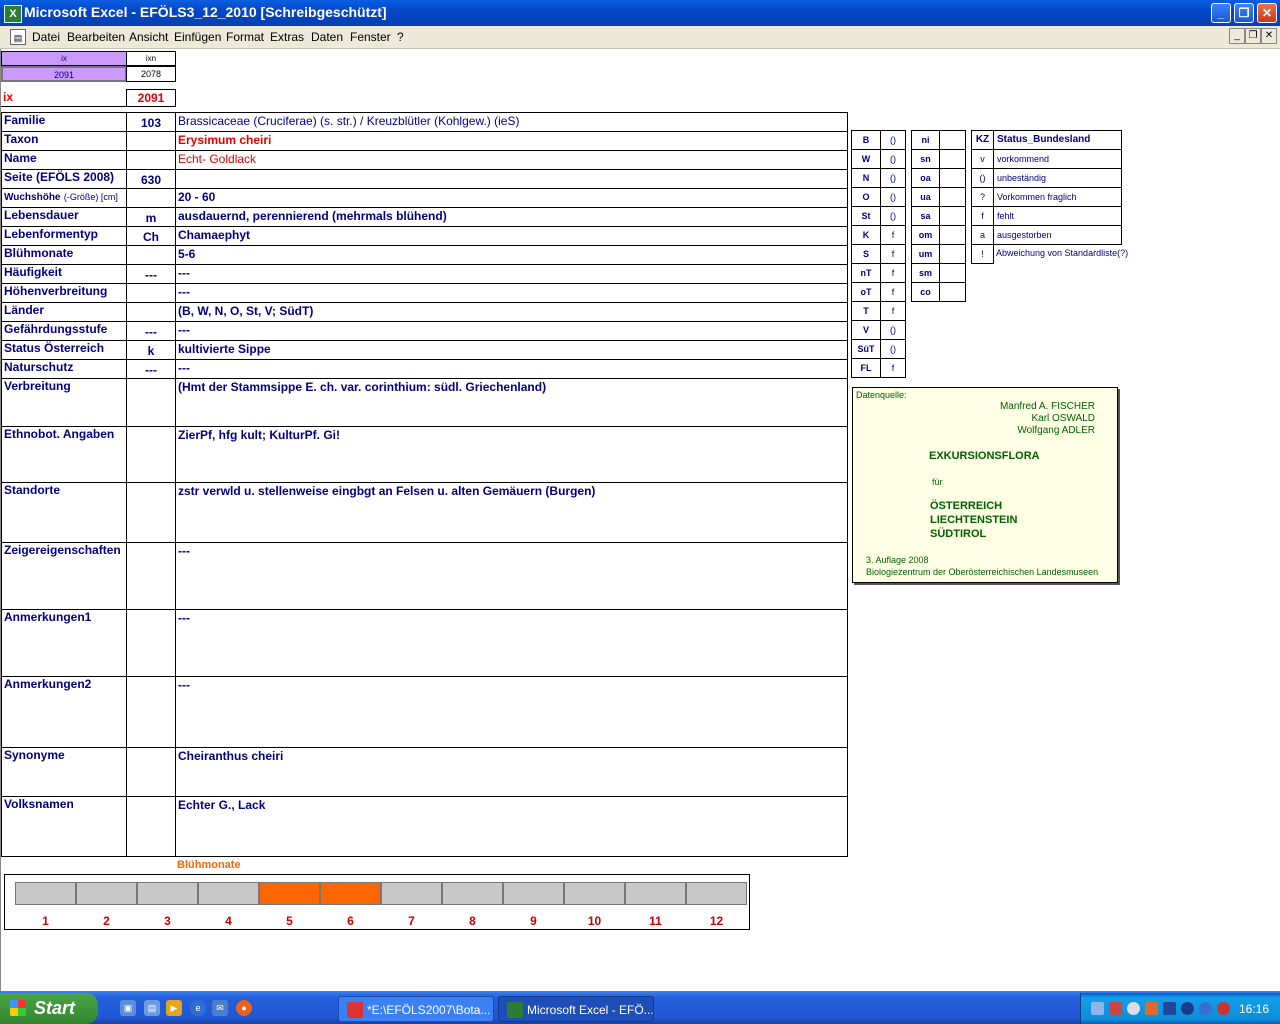 The height and width of the screenshot is (1024, 1280). I want to click on field-value: Cheiranthus cheiri, so click(511, 772).